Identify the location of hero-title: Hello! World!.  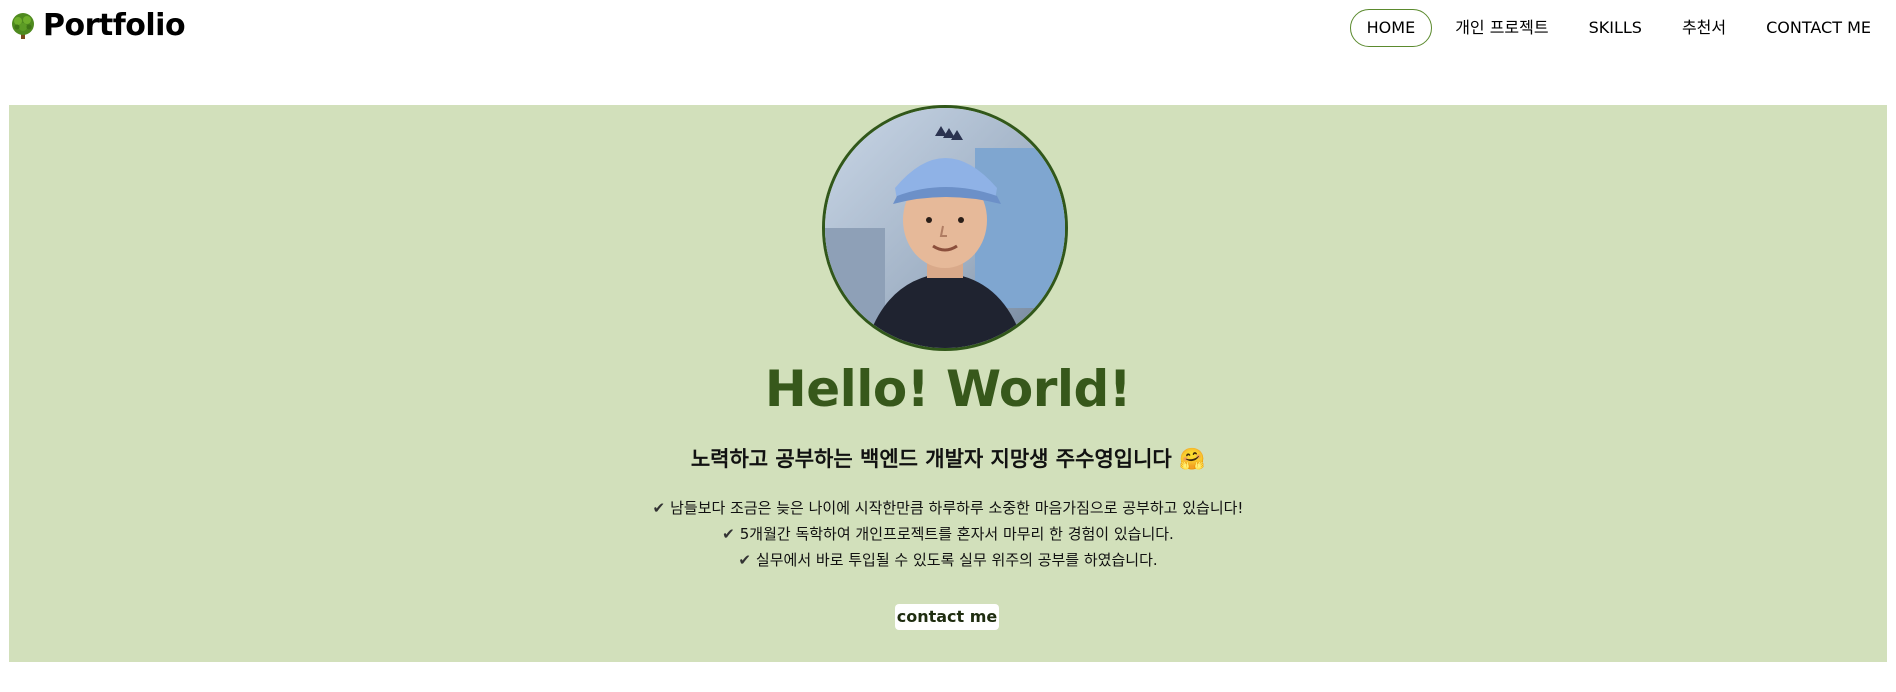
(948, 389).